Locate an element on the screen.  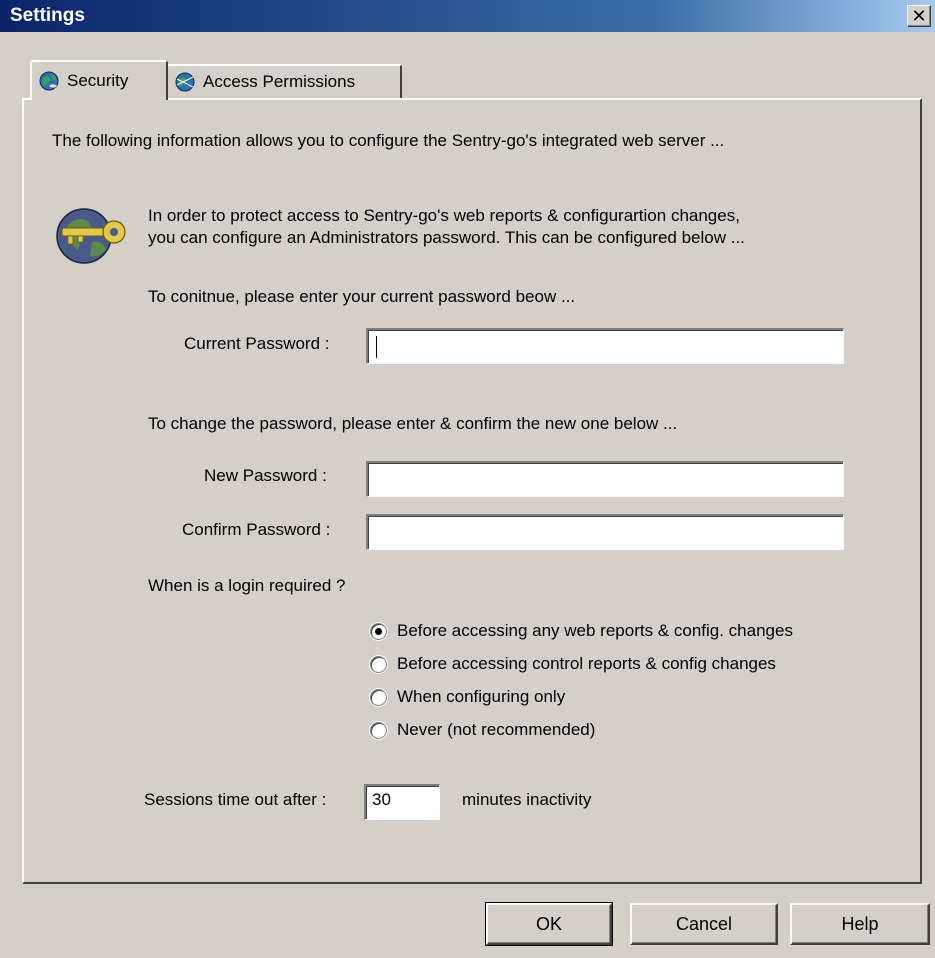
timeout-label: Sessions time out after : is located at coordinates (235, 799).